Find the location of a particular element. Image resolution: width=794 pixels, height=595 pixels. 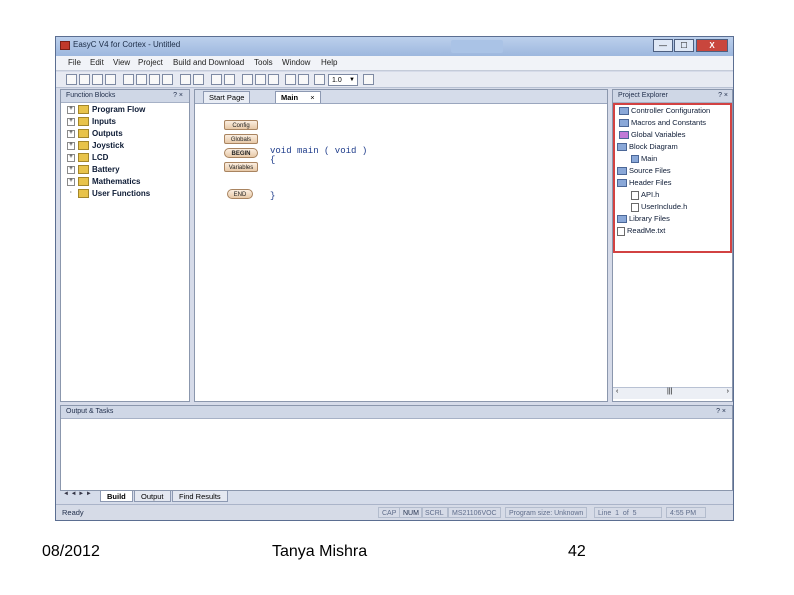

footer-date: 08/2012 is located at coordinates (71, 551).